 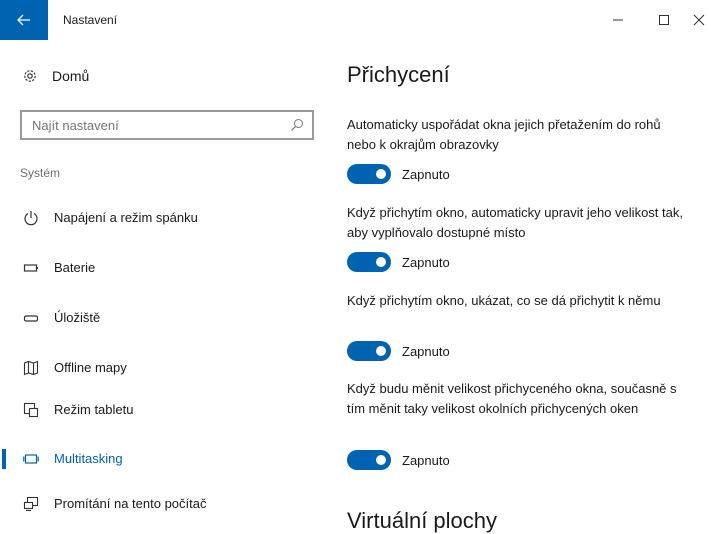 What do you see at coordinates (30, 76) in the screenshot?
I see `gear-icon` at bounding box center [30, 76].